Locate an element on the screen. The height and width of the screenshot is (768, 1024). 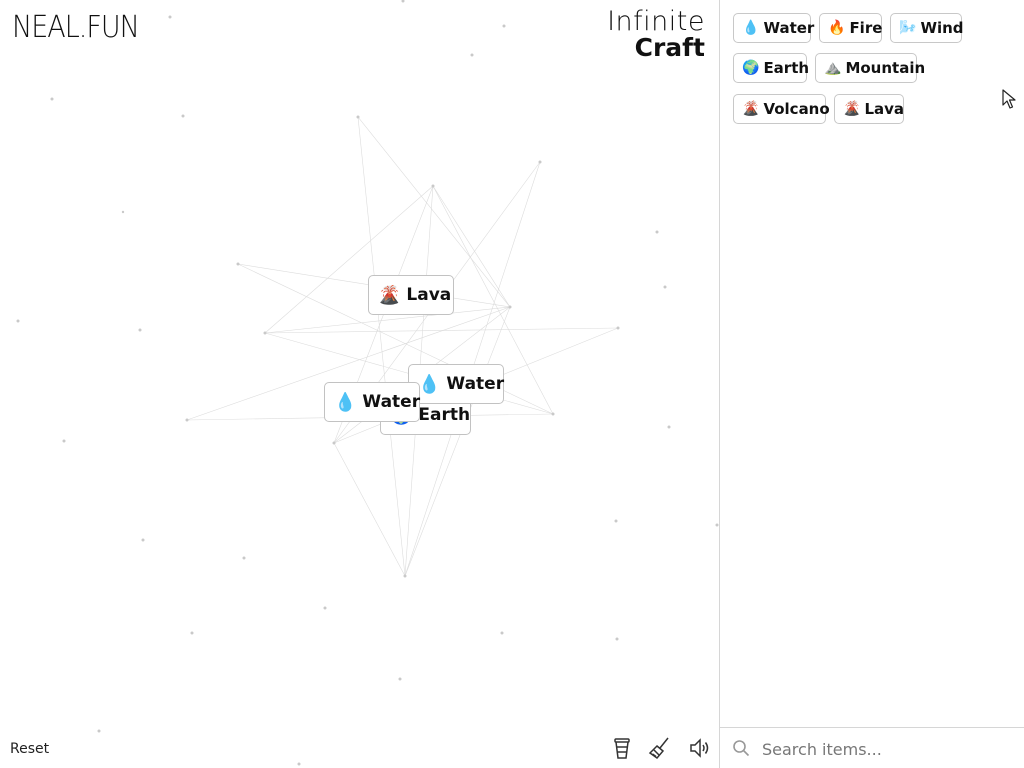
earth-icon: 🌍 is located at coordinates (751, 68).